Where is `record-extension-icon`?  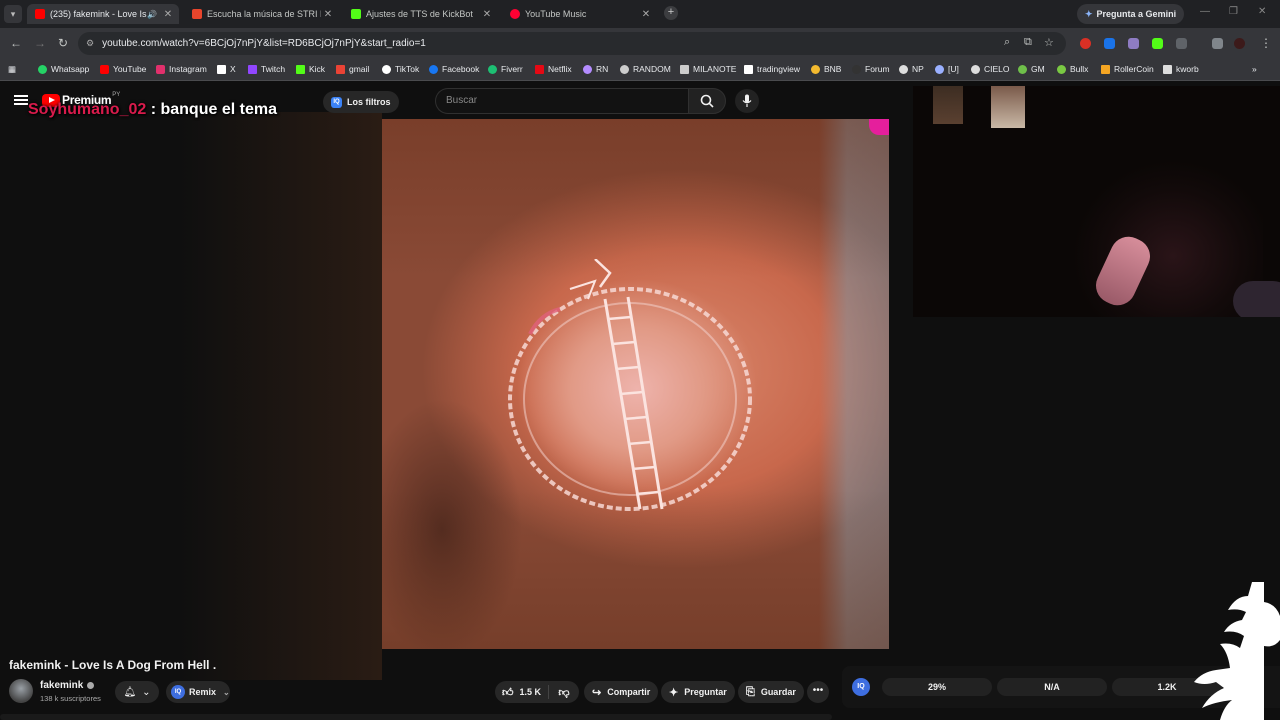 record-extension-icon is located at coordinates (1085, 43).